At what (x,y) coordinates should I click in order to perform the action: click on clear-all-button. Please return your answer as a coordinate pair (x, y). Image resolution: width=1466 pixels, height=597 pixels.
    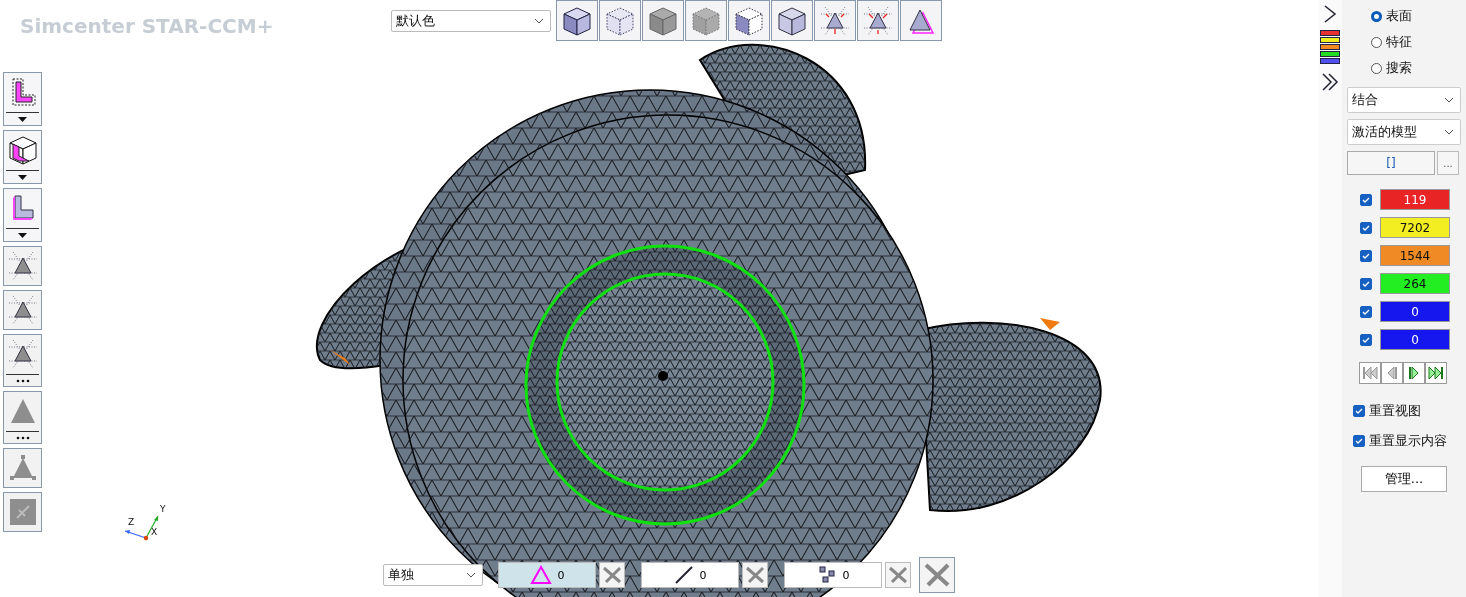
    Looking at the image, I should click on (937, 575).